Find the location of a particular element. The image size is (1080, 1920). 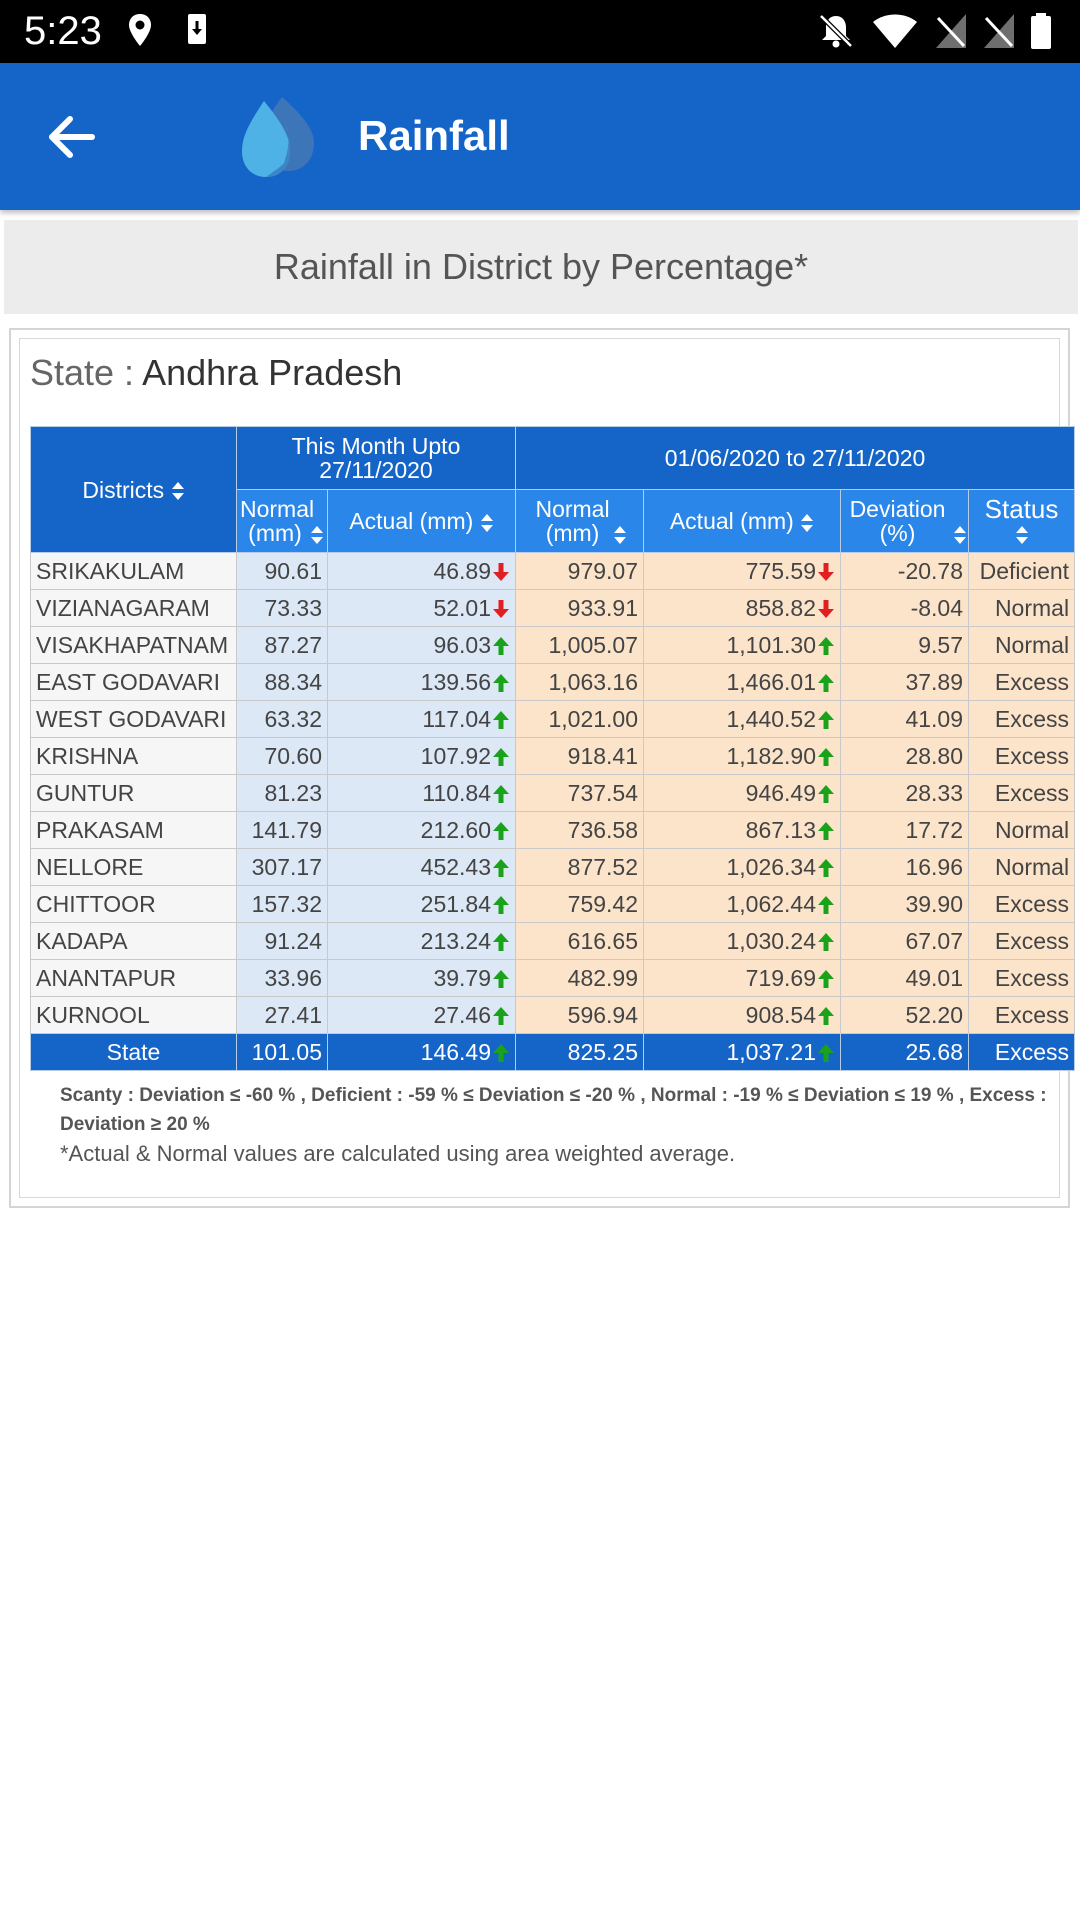

cell-deviation-value: 39.90 is located at coordinates (934, 903).